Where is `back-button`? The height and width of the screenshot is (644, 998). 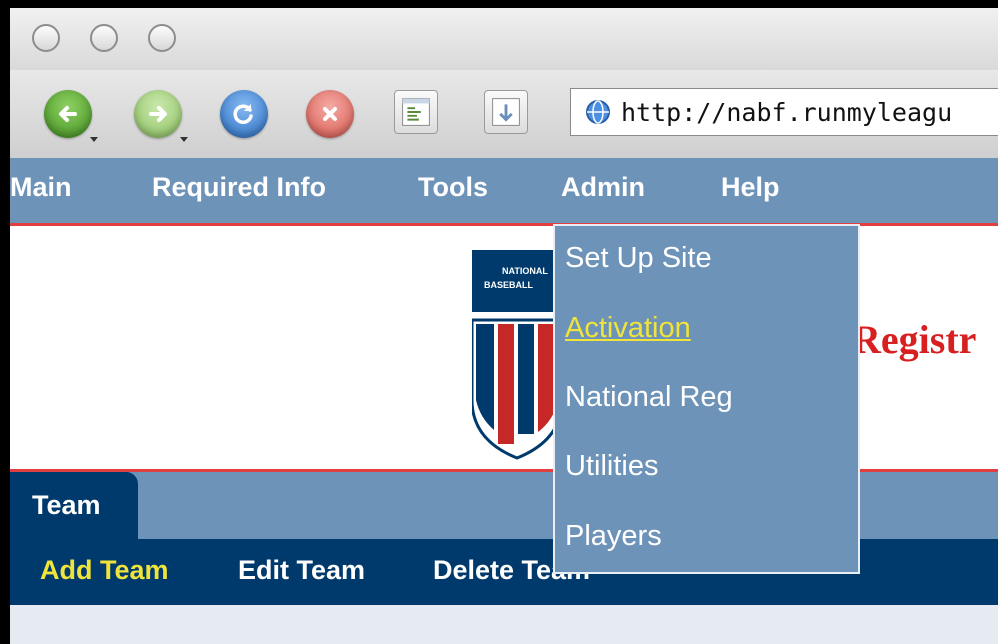 back-button is located at coordinates (71, 116).